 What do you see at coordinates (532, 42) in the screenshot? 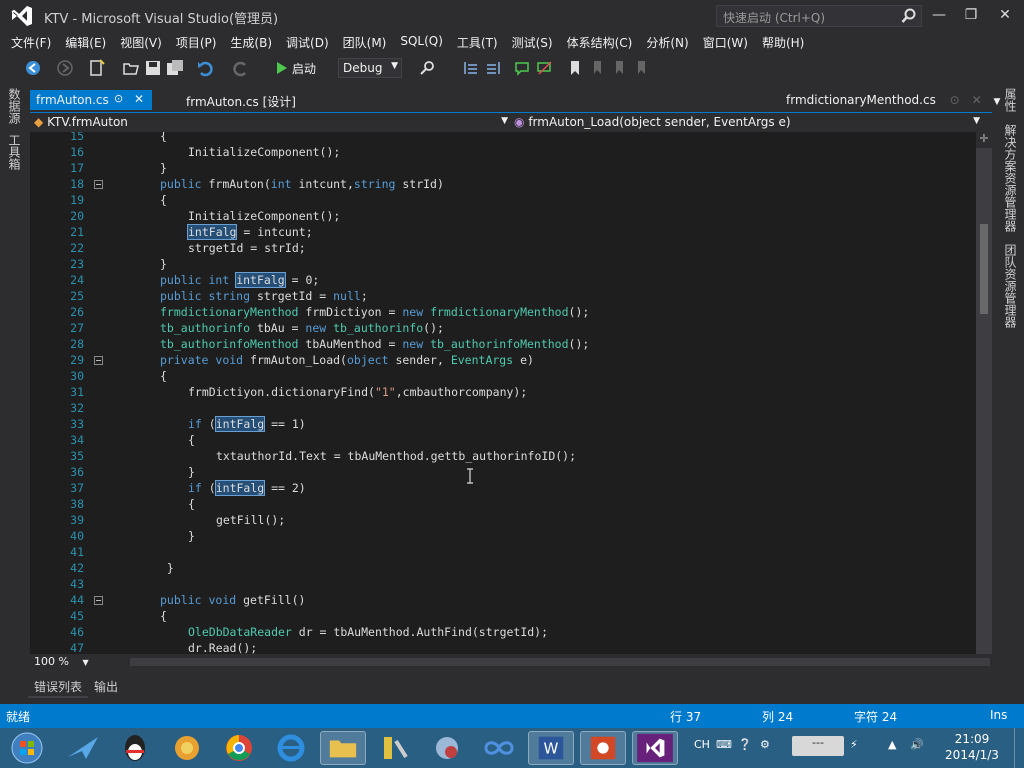
I see `menu-test: 测试(S)` at bounding box center [532, 42].